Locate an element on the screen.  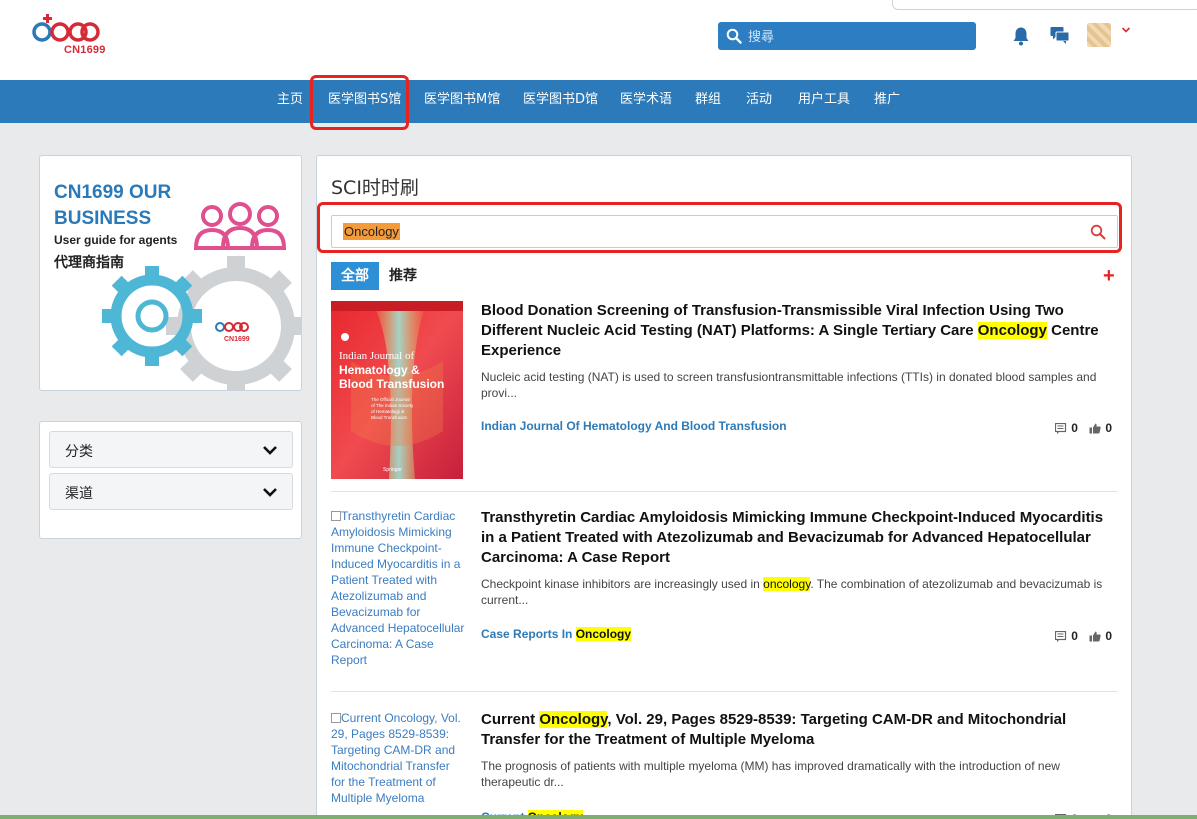
logo-text: CN1699 is located at coordinates (85, 50).